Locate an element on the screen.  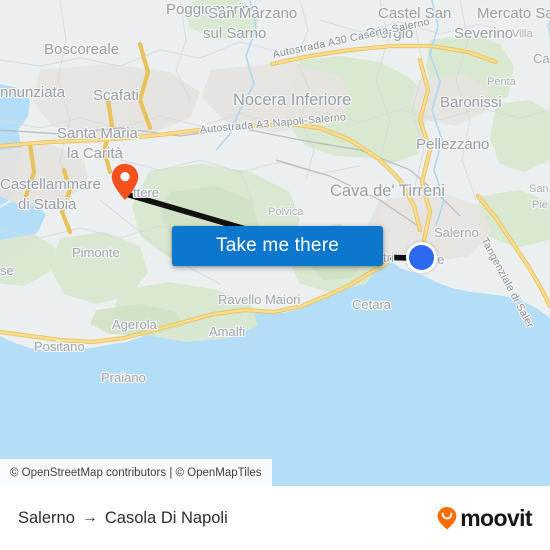
route-origin-label: Salerno is located at coordinates (46, 517).